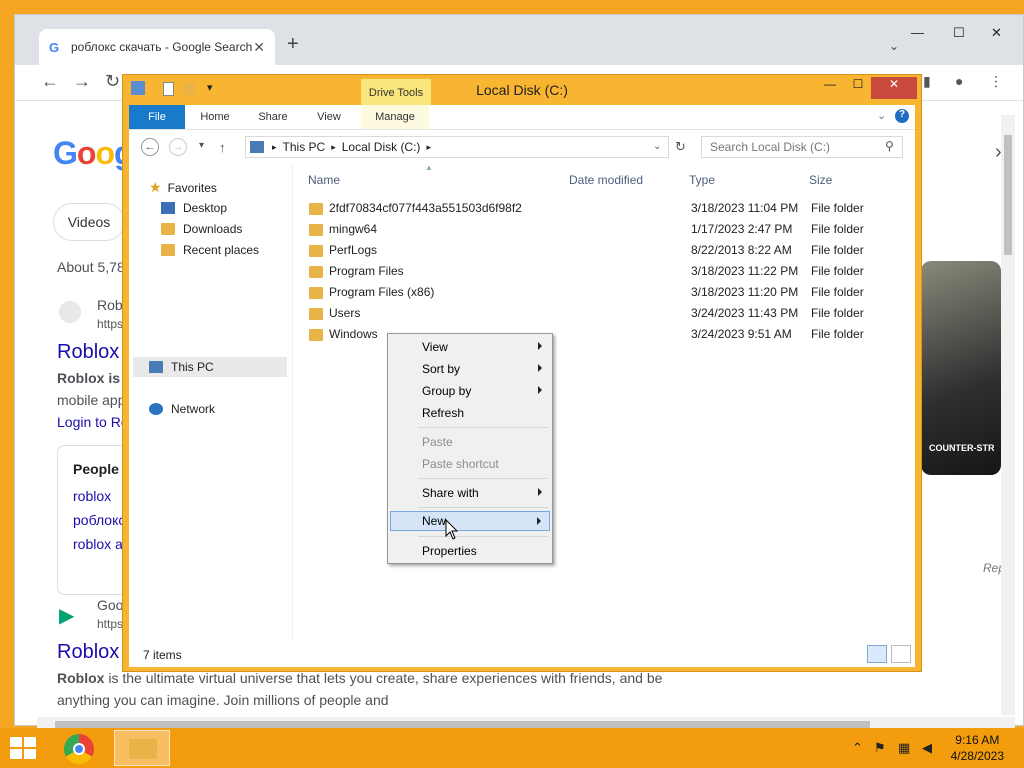 This screenshot has height=768, width=1024. What do you see at coordinates (889, 146) in the screenshot?
I see `search-icon: ⚲` at bounding box center [889, 146].